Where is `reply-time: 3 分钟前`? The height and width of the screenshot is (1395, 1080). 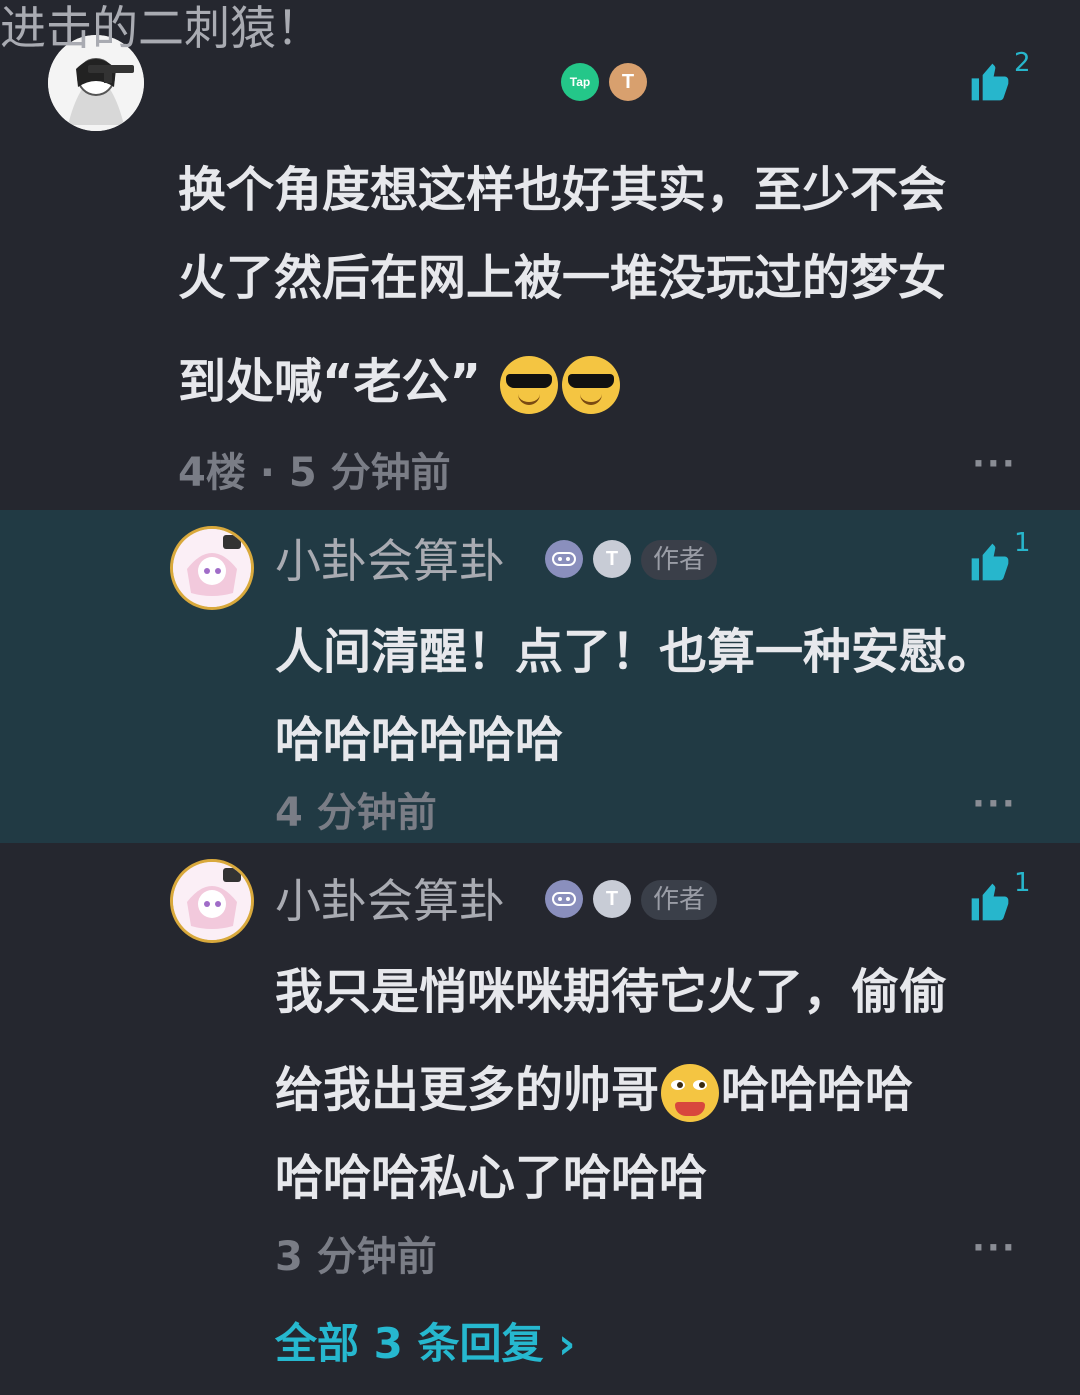
reply-time: 3 分钟前 is located at coordinates (356, 1257).